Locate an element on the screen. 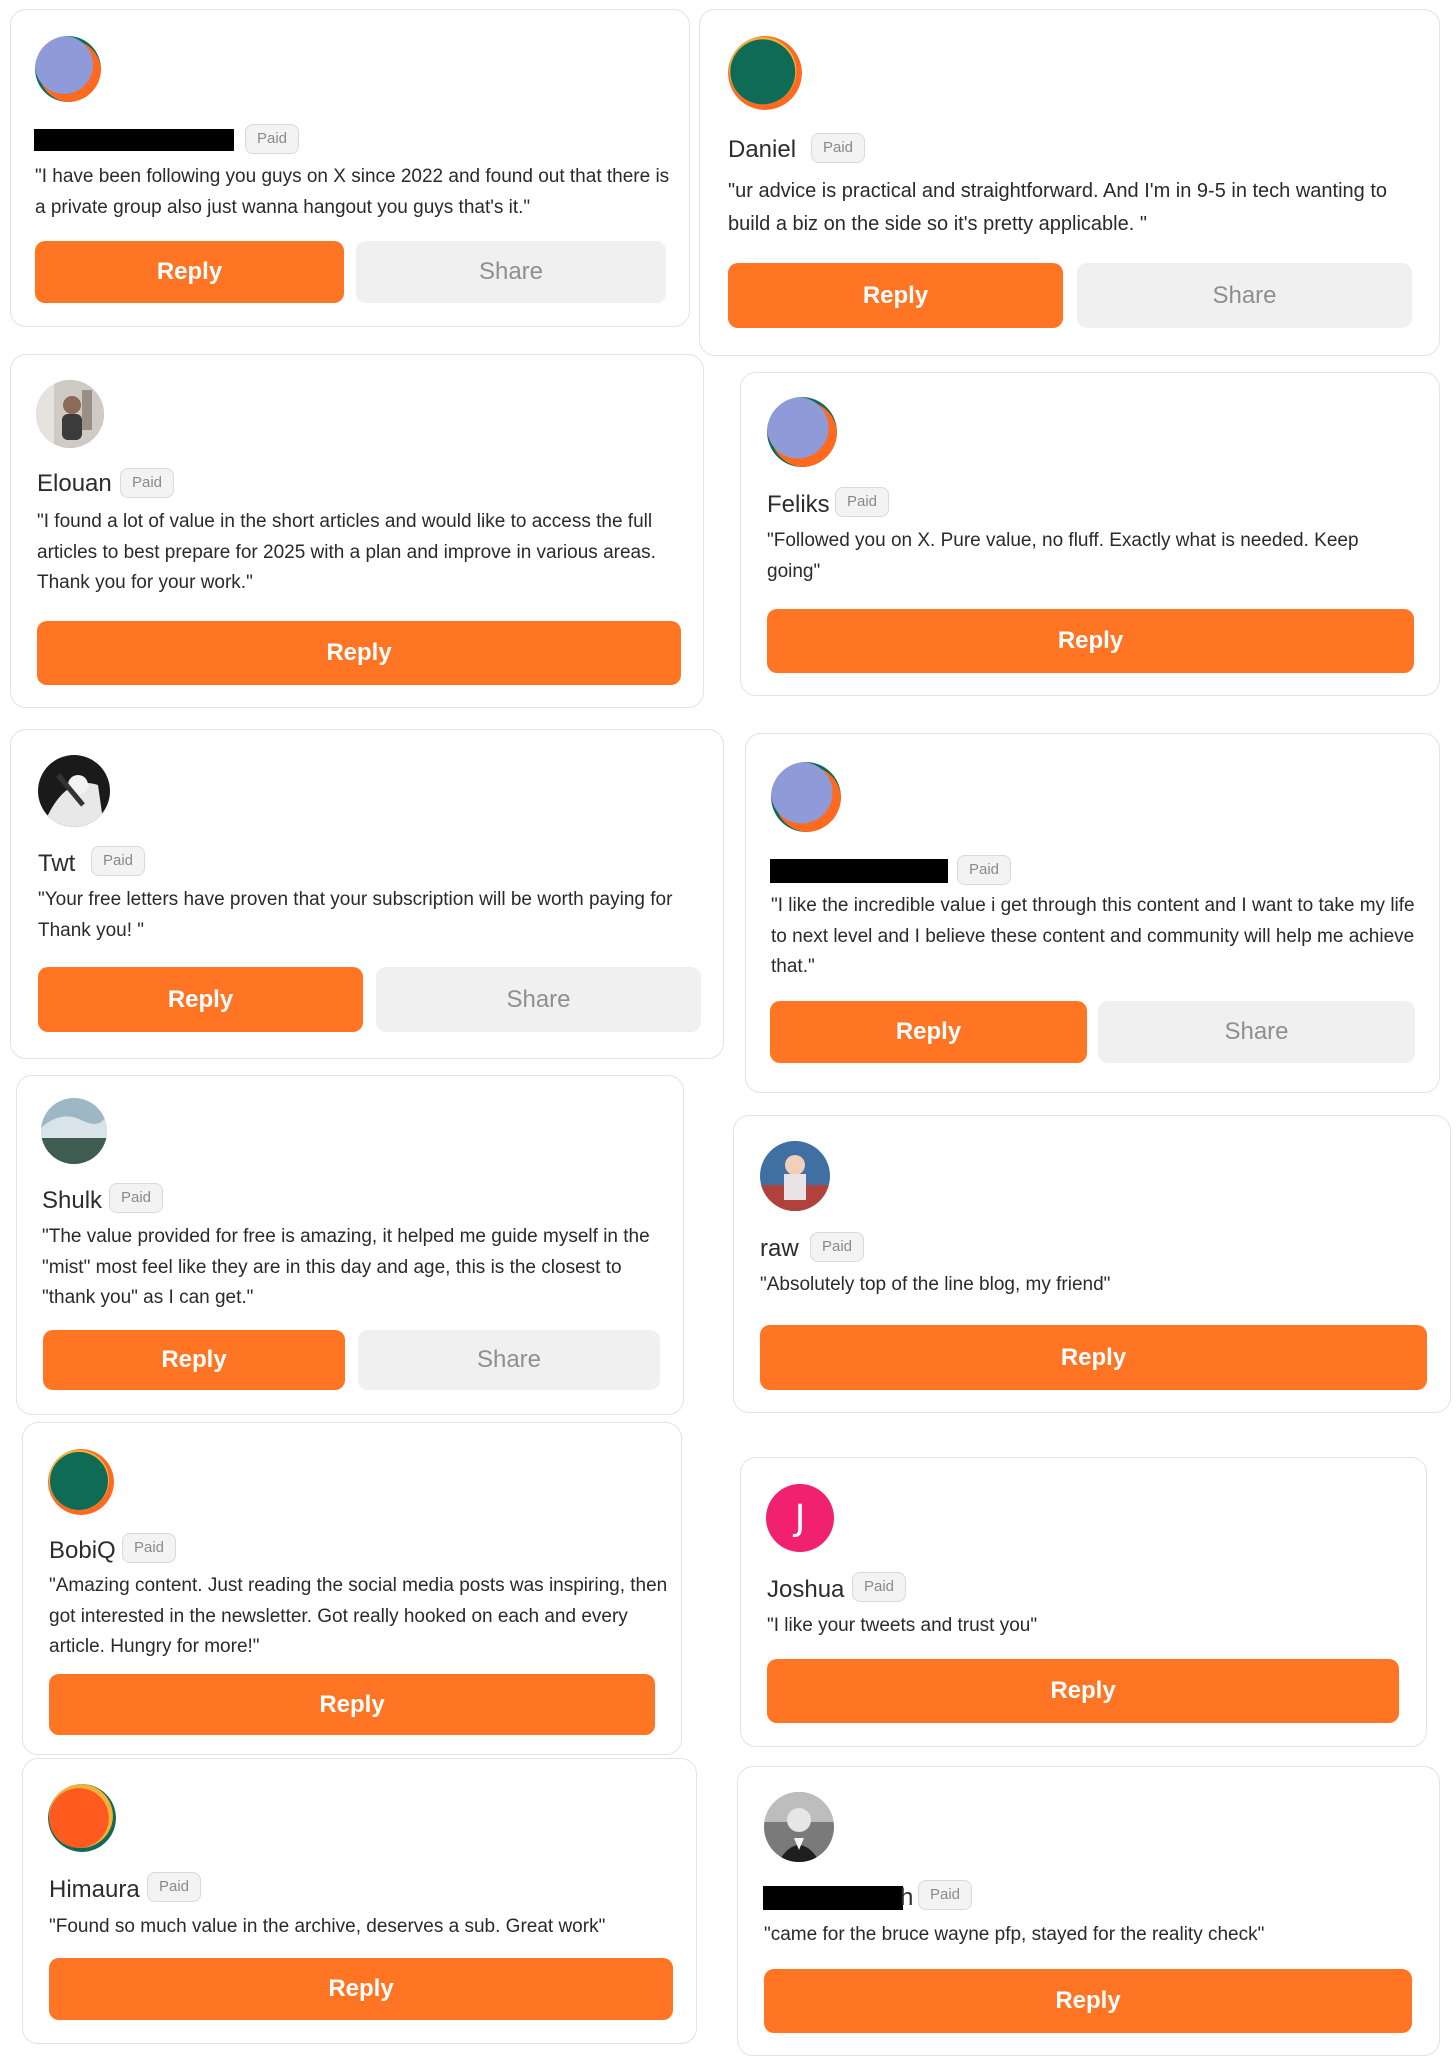 This screenshot has width=1456, height=2060. avatar: J is located at coordinates (800, 1518).